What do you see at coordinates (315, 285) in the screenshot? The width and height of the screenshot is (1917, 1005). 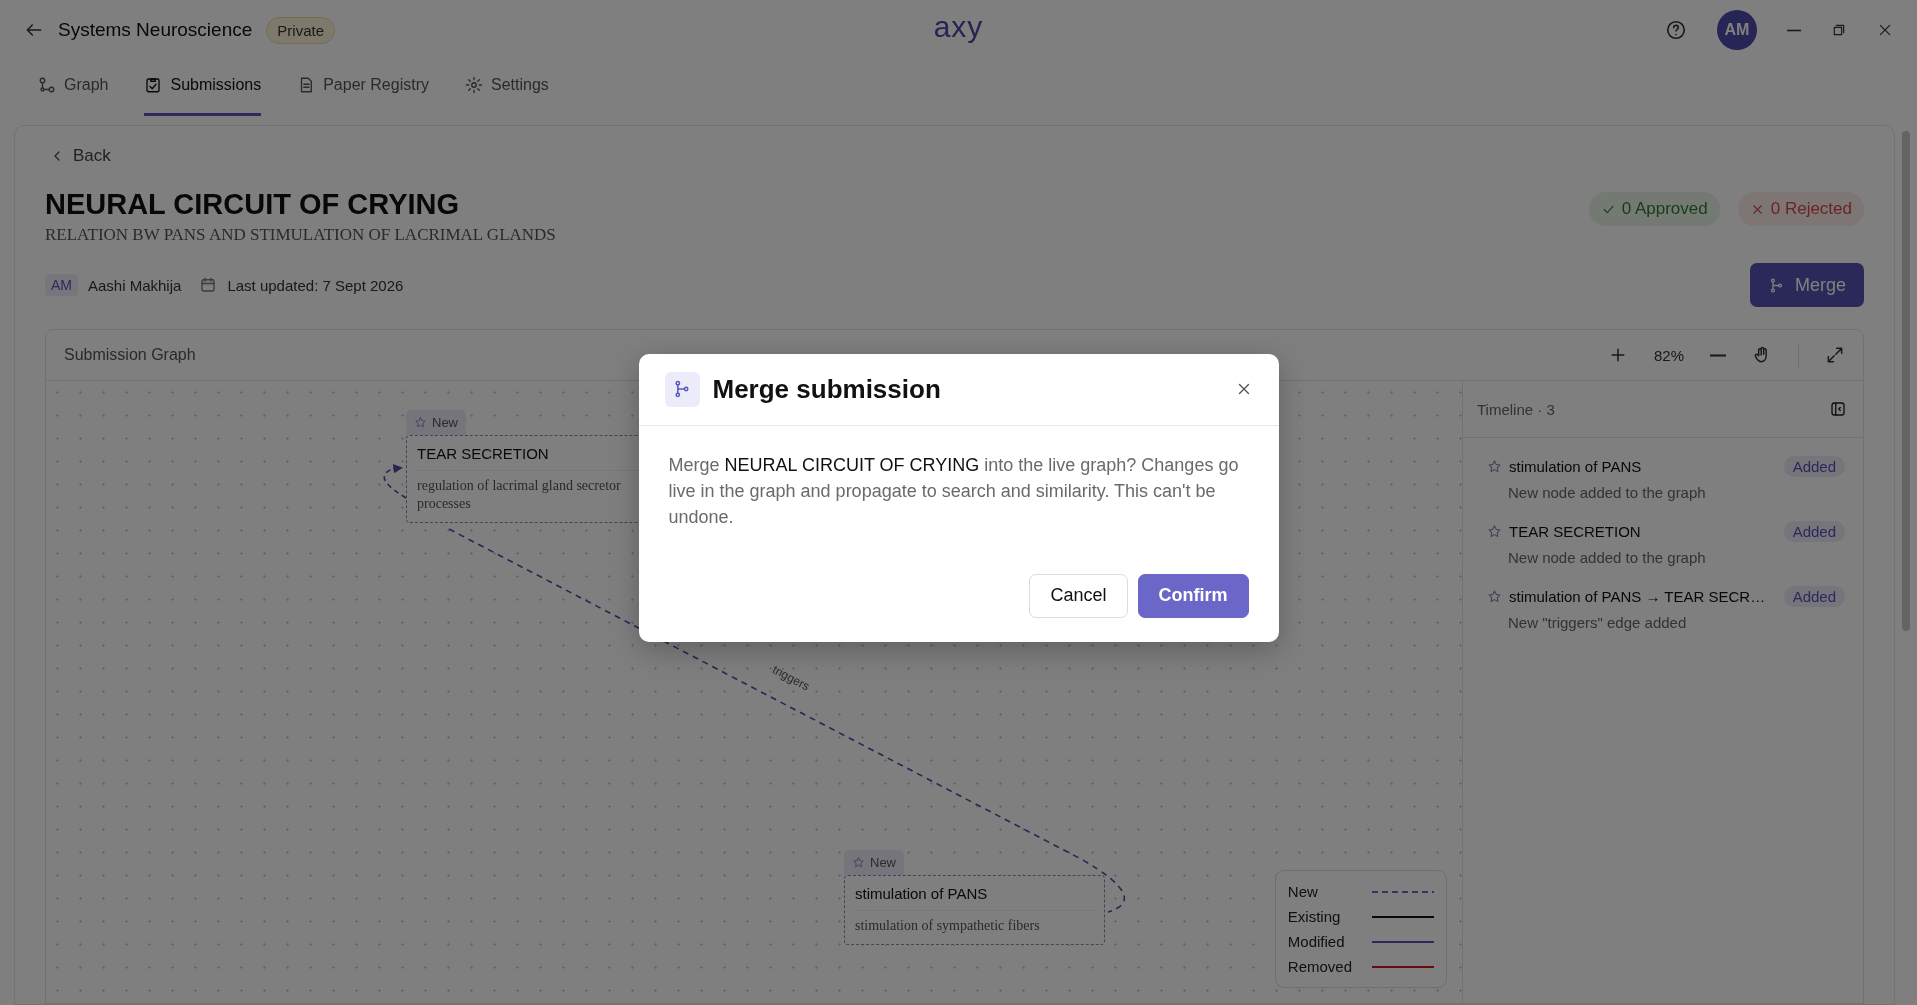 I see `last-updated: Last updated: 7 Sept 2026` at bounding box center [315, 285].